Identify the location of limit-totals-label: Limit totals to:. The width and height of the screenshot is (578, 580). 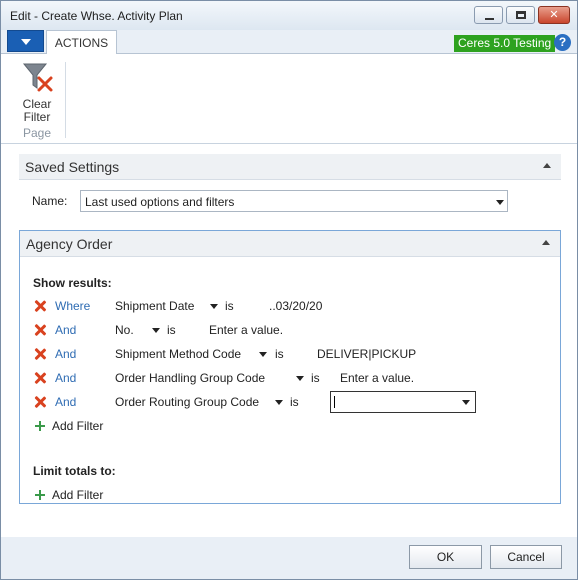
(74, 471).